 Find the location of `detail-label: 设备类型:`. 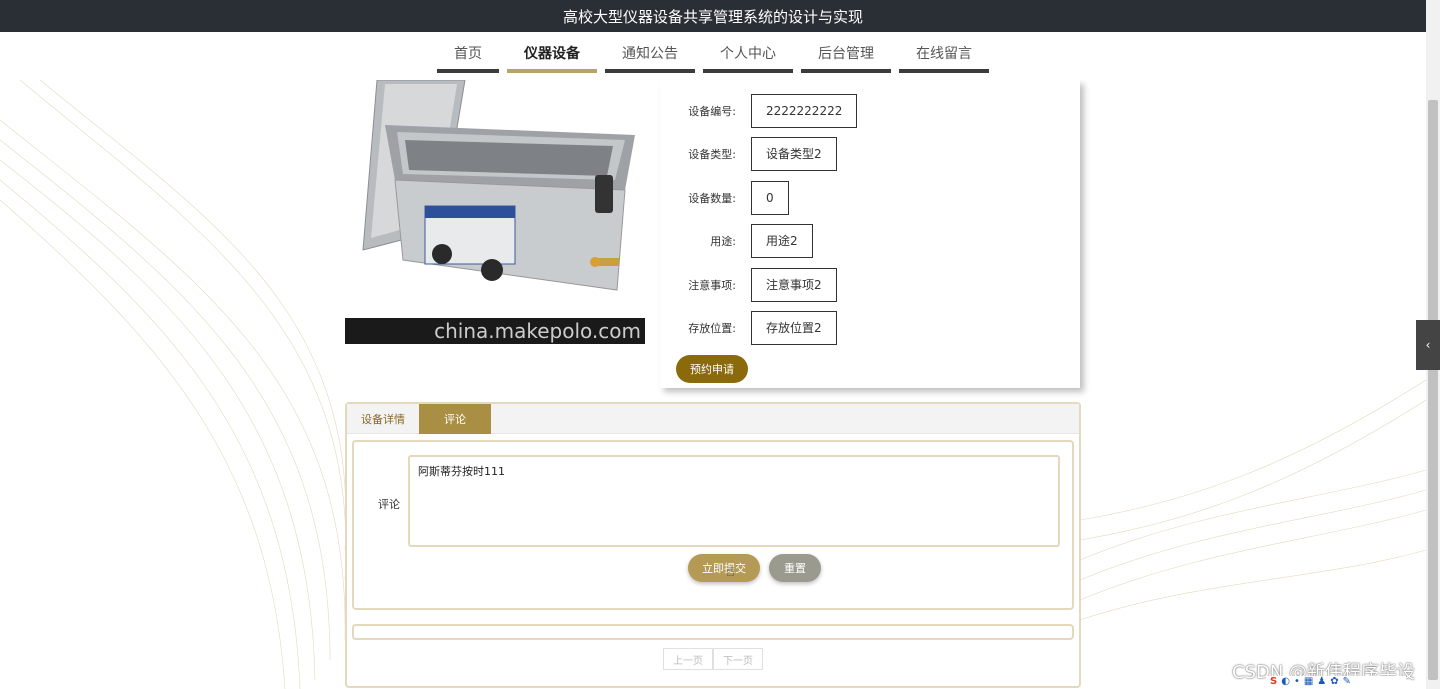

detail-label: 设备类型: is located at coordinates (712, 154).